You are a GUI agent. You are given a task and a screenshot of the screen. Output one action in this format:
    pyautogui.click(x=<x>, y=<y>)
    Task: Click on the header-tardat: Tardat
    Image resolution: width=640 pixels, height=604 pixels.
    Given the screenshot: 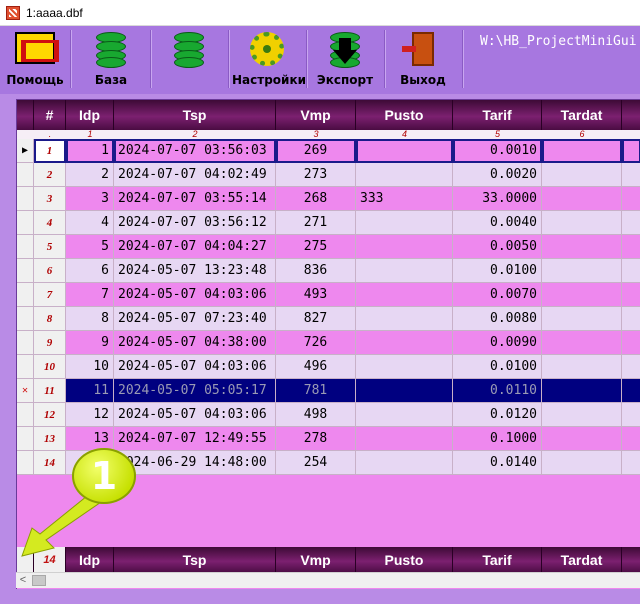 What is the action you would take?
    pyautogui.click(x=582, y=115)
    